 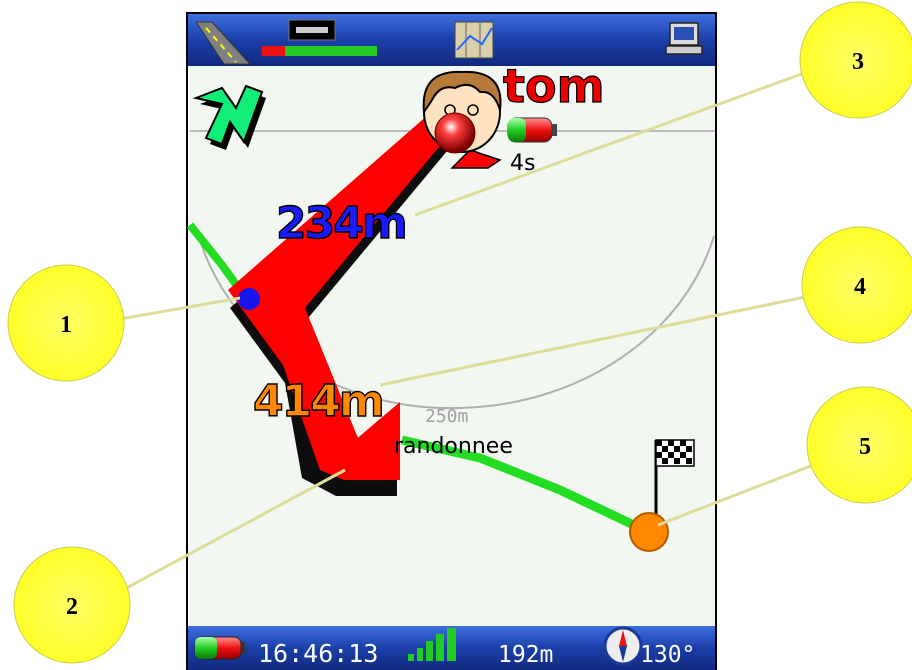 What do you see at coordinates (554, 86) in the screenshot?
I see `contact-name: tom` at bounding box center [554, 86].